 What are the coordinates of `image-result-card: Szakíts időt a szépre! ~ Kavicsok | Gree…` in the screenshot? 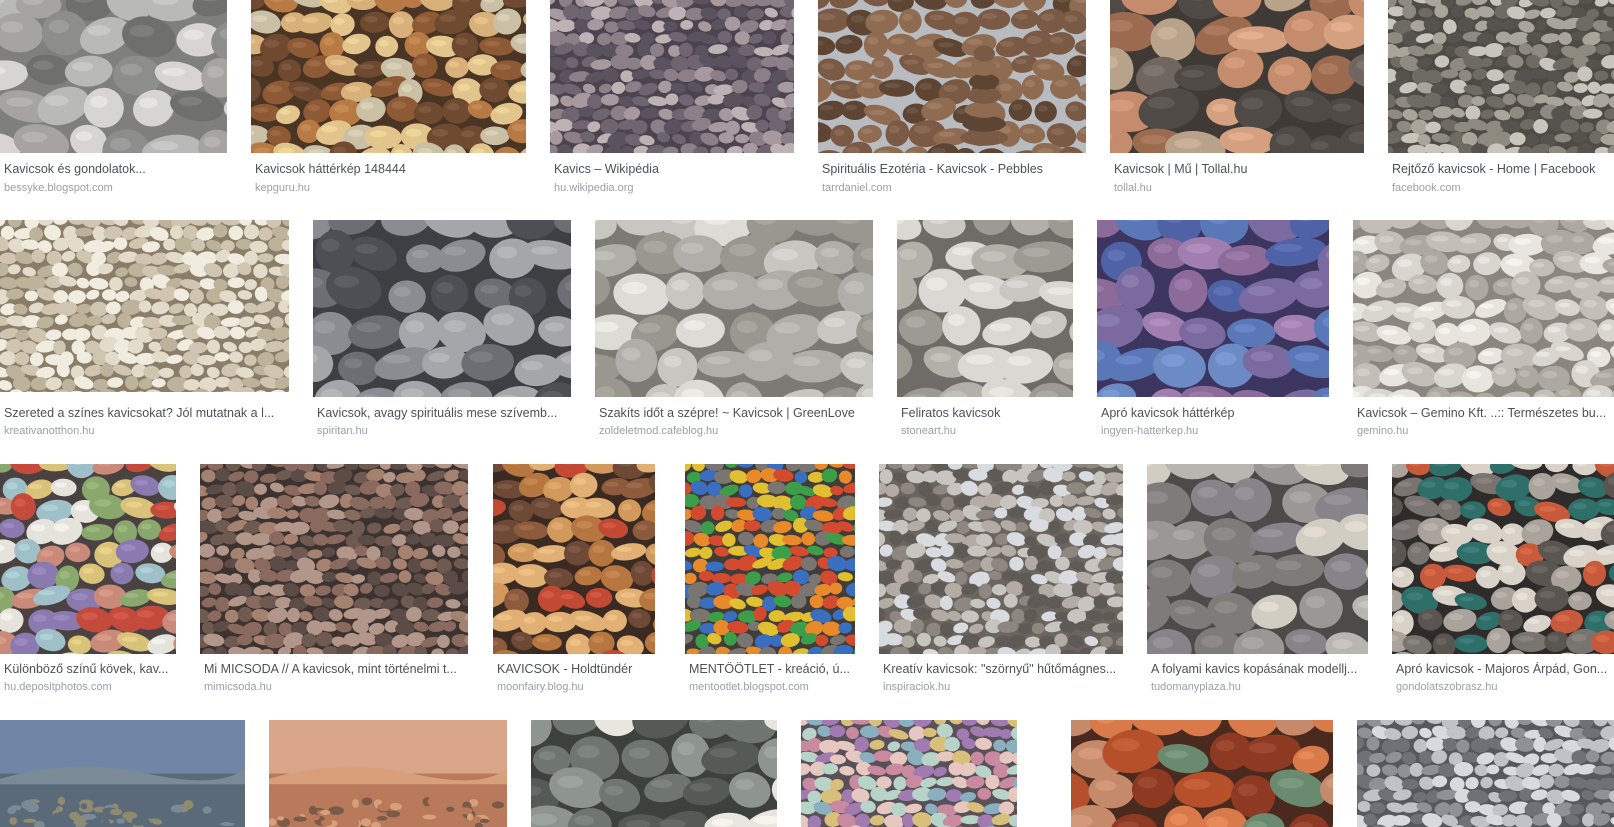 It's located at (734, 330).